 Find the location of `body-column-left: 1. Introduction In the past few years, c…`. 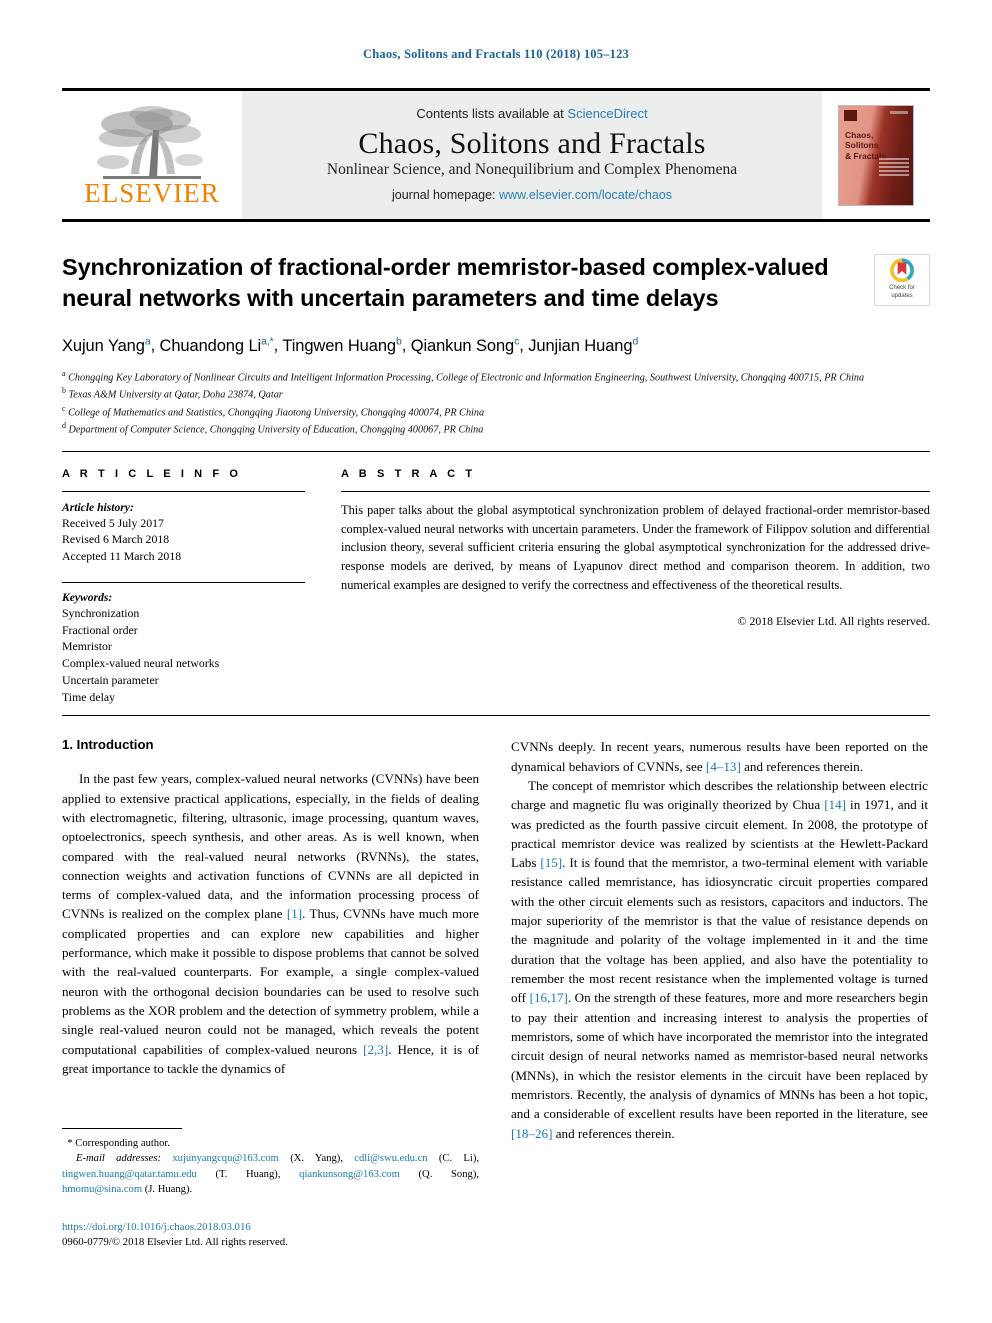

body-column-left: 1. Introduction In the past few years, c… is located at coordinates (270, 940).